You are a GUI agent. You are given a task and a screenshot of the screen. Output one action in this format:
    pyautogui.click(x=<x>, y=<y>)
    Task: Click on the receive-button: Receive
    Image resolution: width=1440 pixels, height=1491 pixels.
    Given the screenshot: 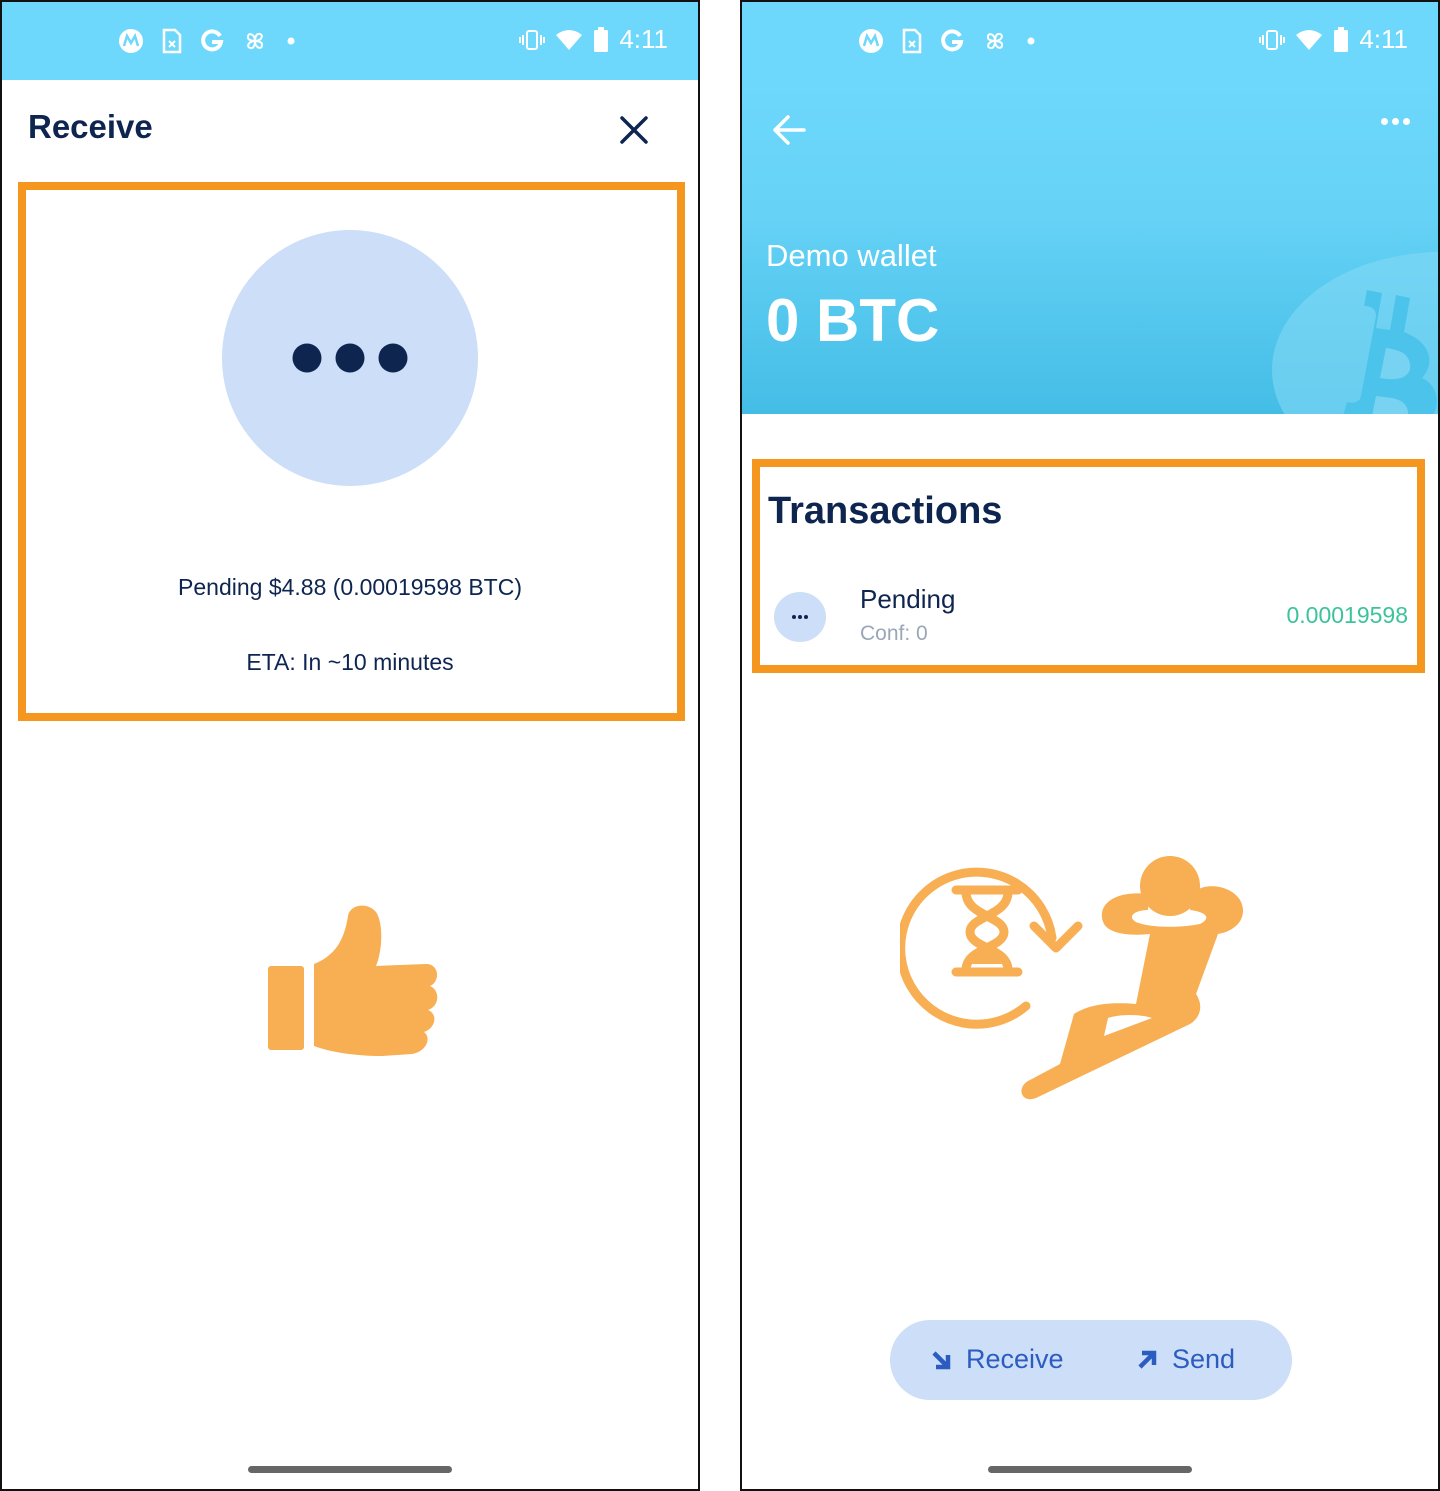 What is the action you would take?
    pyautogui.click(x=997, y=1359)
    